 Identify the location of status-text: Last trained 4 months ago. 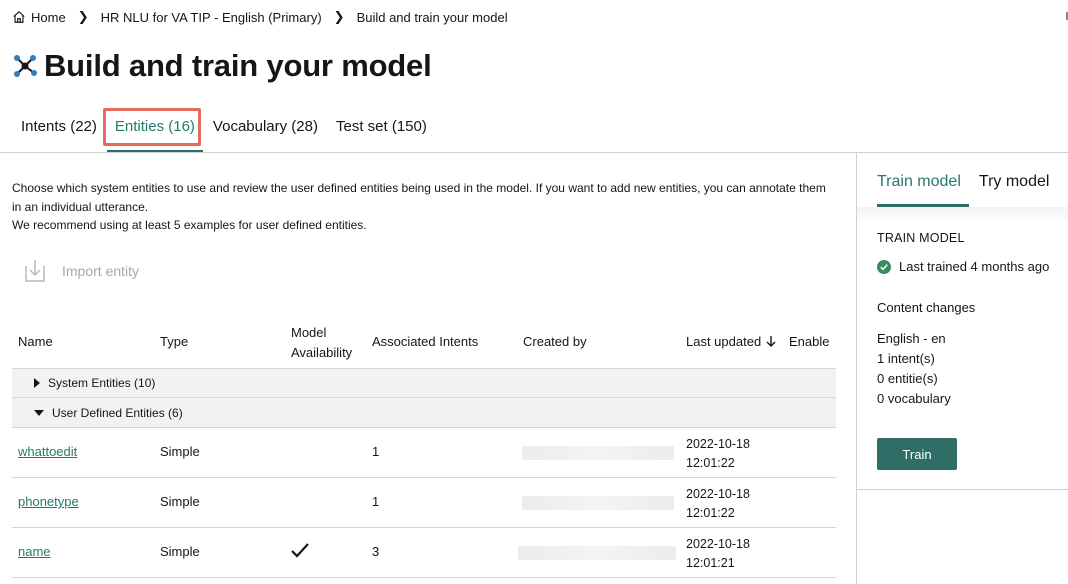
(974, 266).